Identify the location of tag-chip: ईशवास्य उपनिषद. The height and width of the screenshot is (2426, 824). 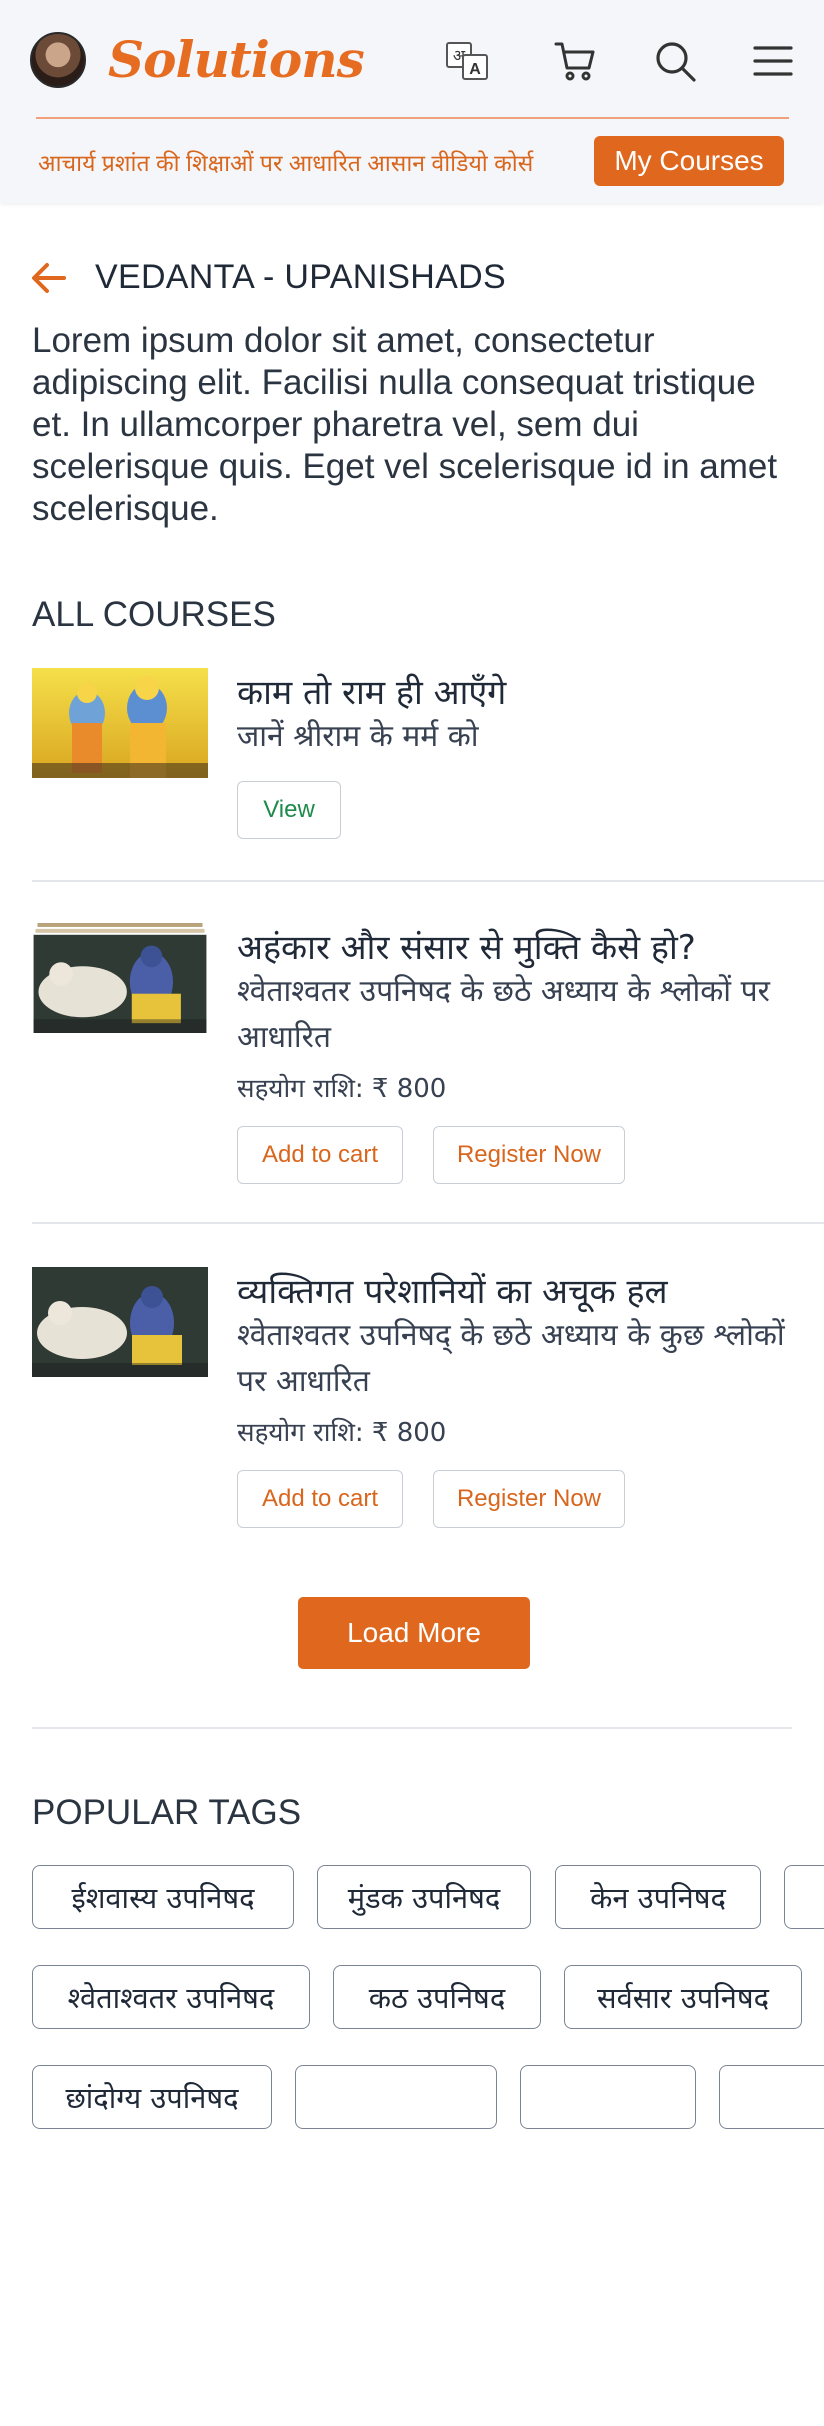
(163, 1897).